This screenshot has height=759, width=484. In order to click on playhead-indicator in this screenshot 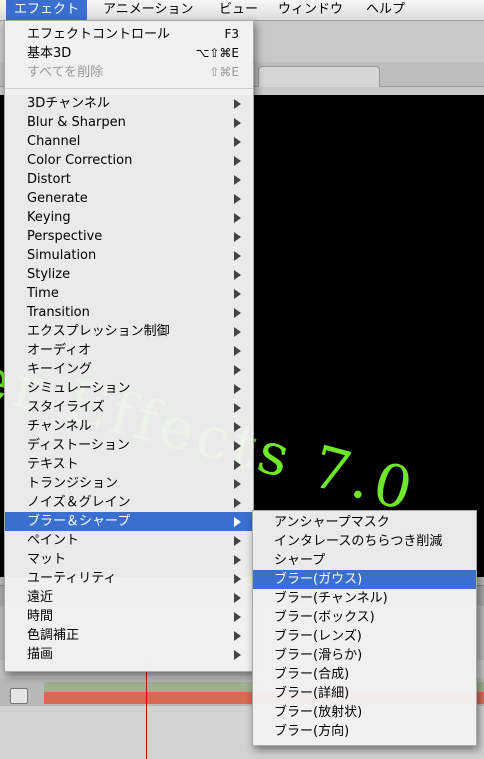, I will do `click(146, 709)`.